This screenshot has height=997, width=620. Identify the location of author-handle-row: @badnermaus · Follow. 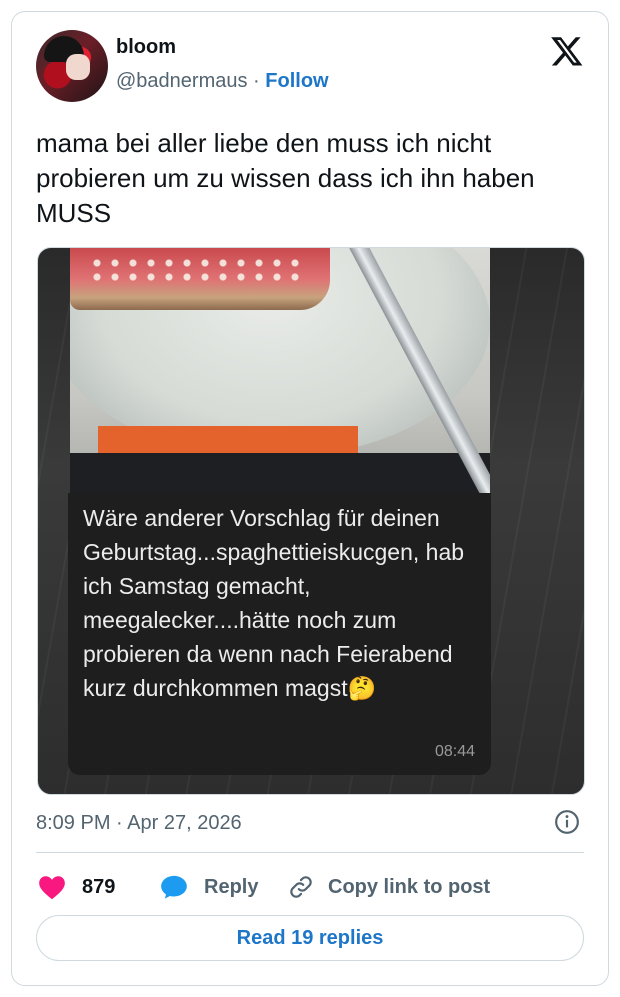
(222, 81).